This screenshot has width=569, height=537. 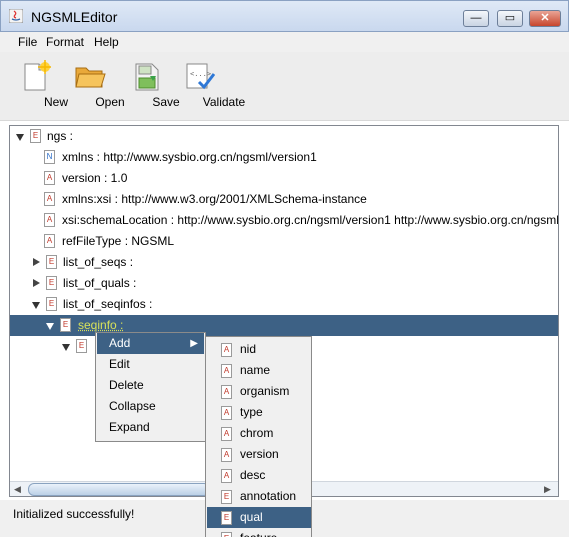 I want to click on tree-node-version: A version : 1.0, so click(x=194, y=178).